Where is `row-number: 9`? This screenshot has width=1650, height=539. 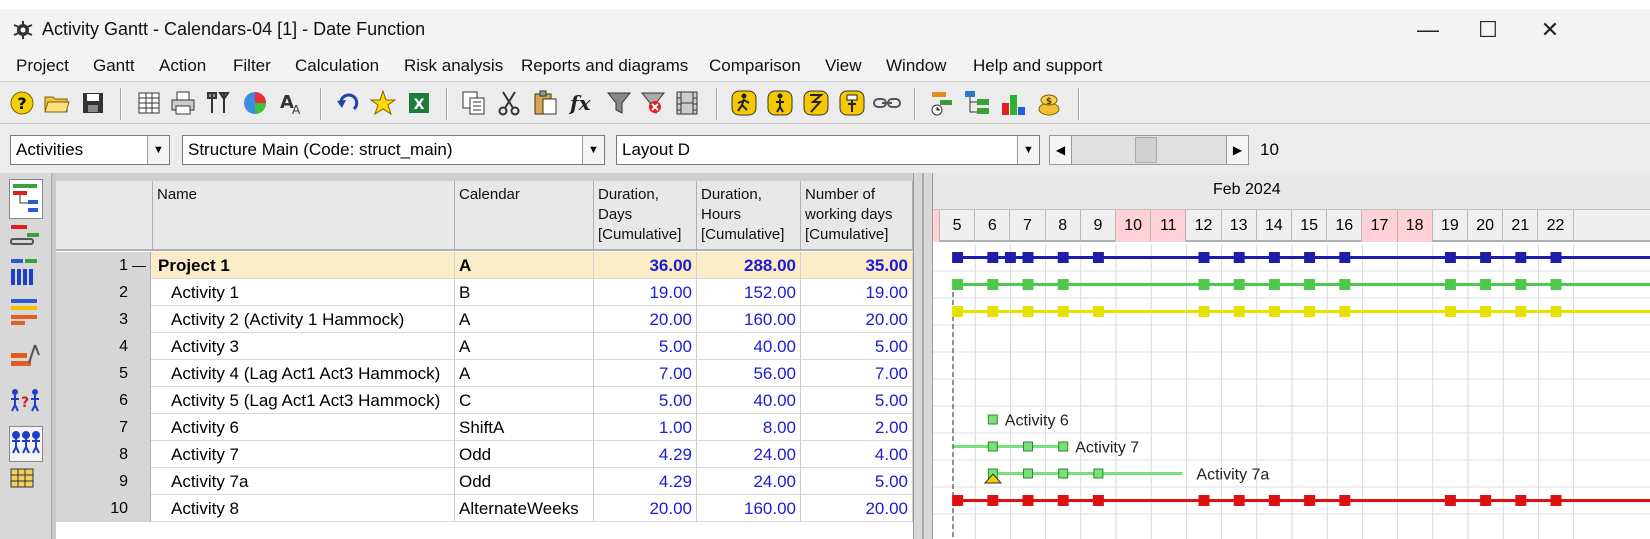 row-number: 9 is located at coordinates (103, 481).